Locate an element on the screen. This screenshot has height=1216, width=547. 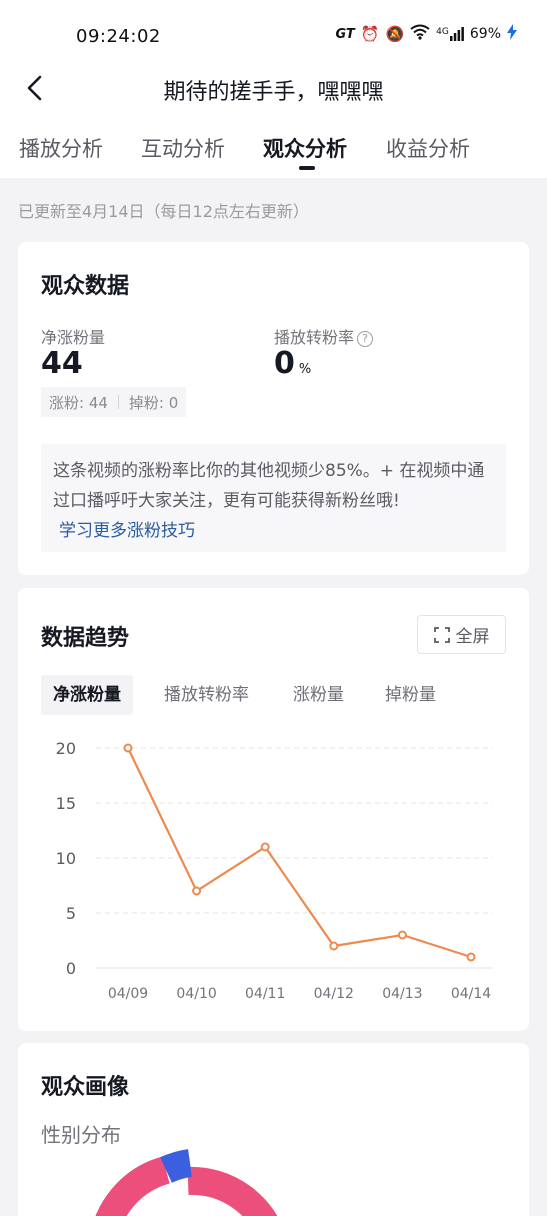
conversion-rate-value: 0% is located at coordinates (293, 363).